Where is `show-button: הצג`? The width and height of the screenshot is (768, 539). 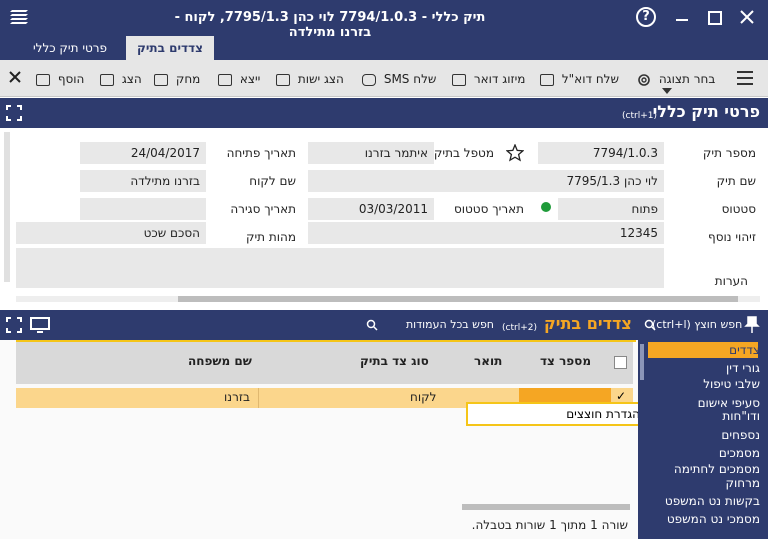
show-button: הצג is located at coordinates (121, 79).